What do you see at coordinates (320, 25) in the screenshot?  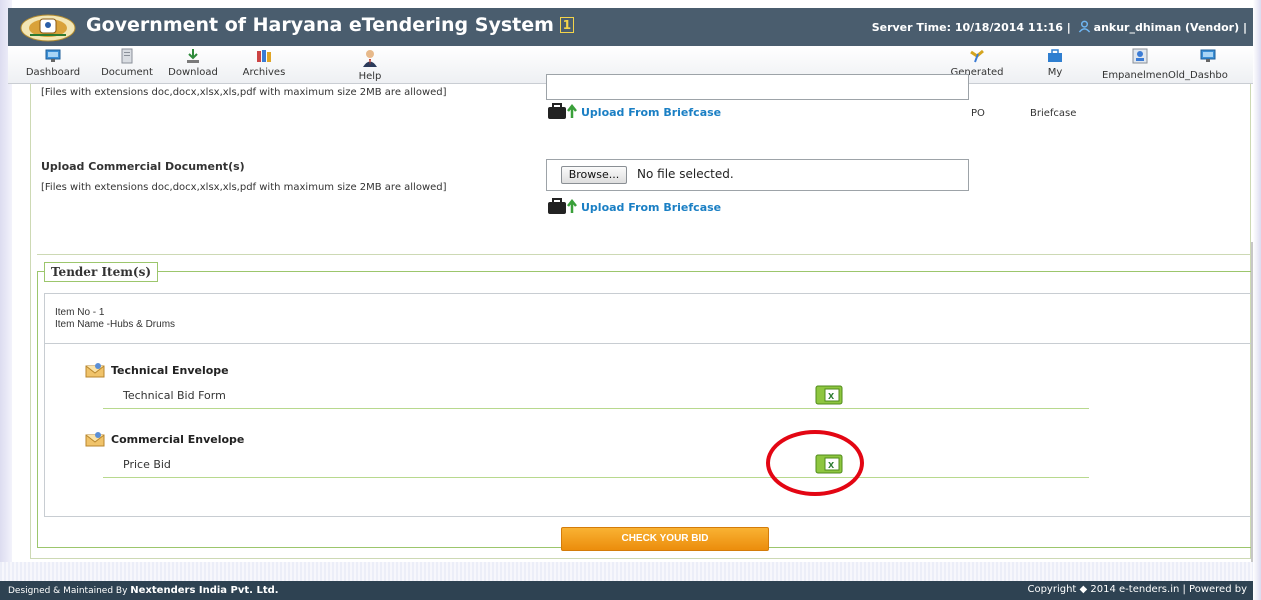 I see `app-title-text: Government of Haryana eTendering System` at bounding box center [320, 25].